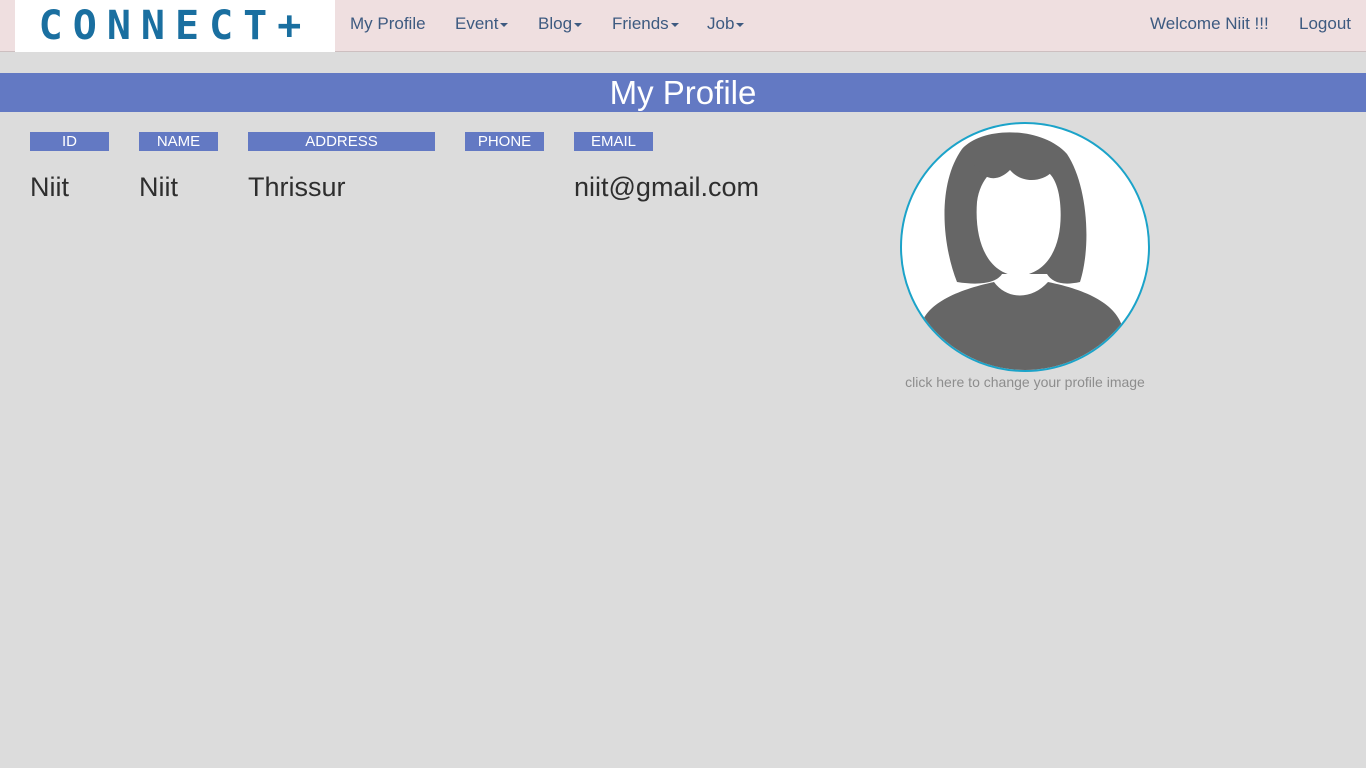  I want to click on column-header-id: ID, so click(69, 141).